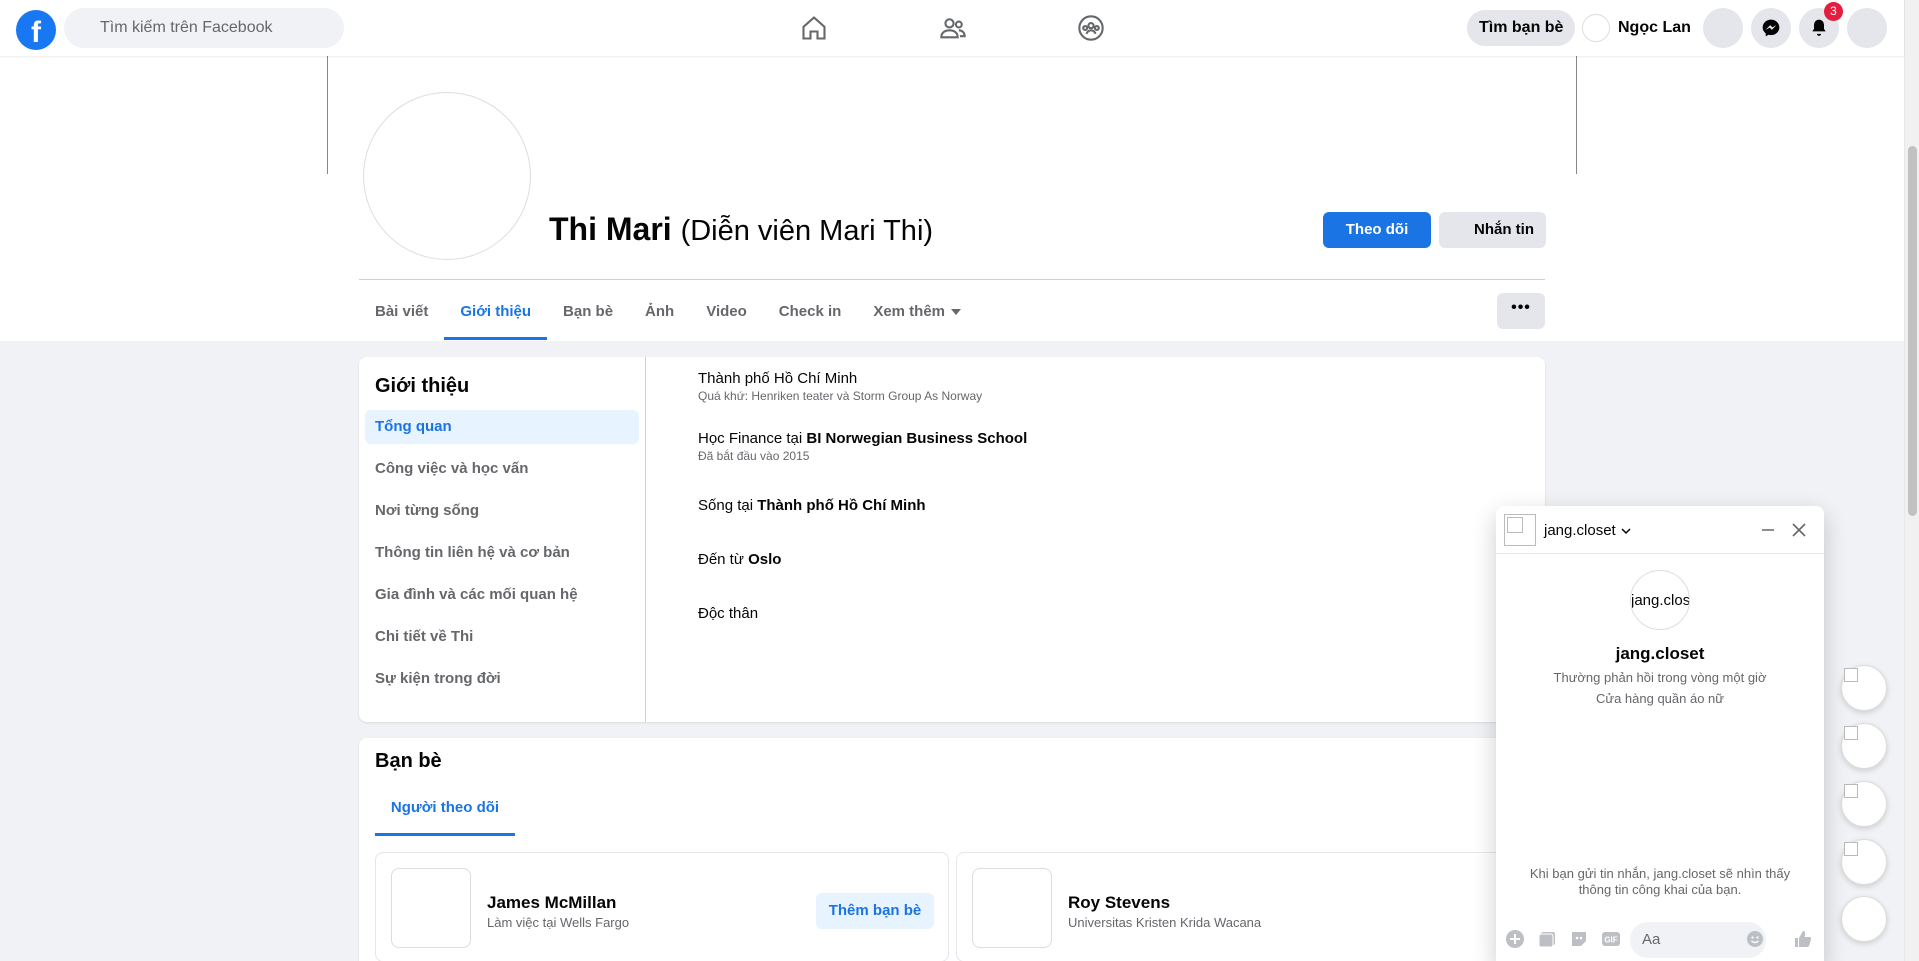 The height and width of the screenshot is (961, 1919). I want to click on tab-posts: Bài viết, so click(401, 312).